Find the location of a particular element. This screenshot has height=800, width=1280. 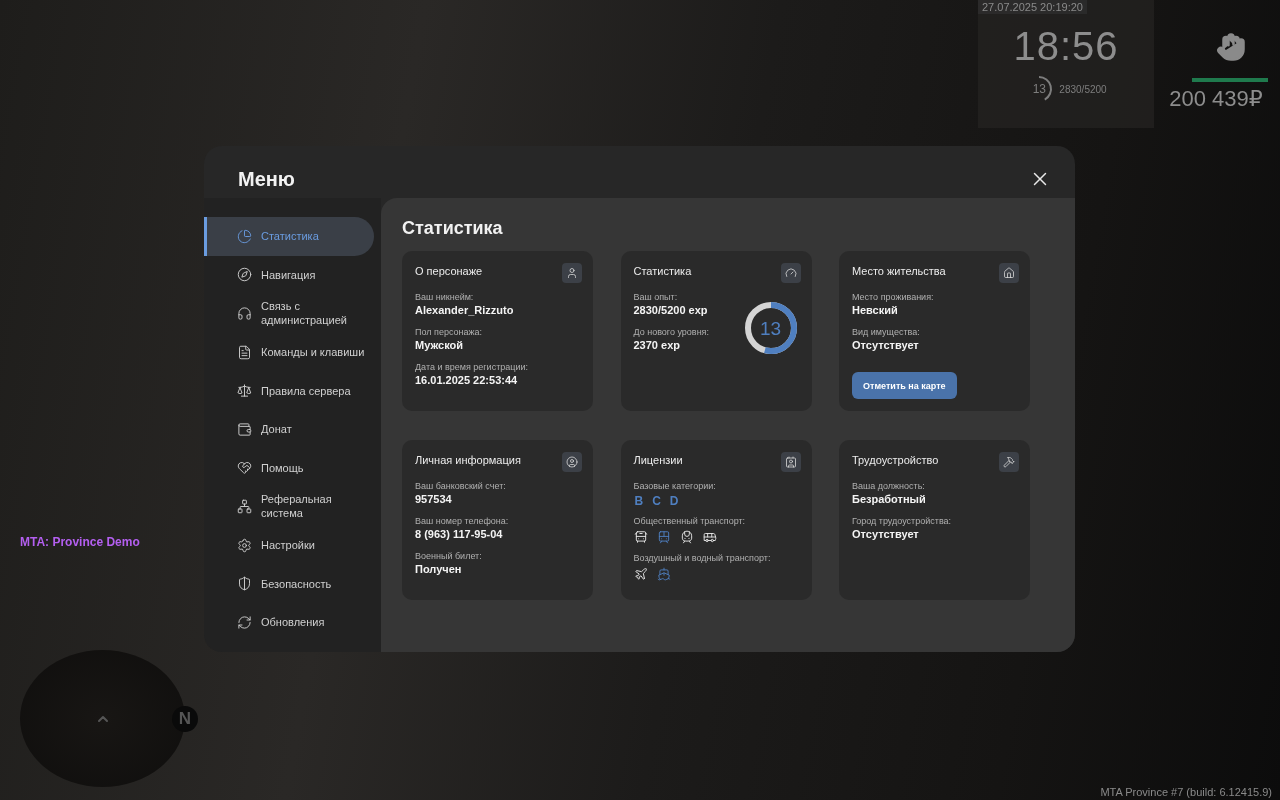

field-value: Мужской is located at coordinates (440, 345).